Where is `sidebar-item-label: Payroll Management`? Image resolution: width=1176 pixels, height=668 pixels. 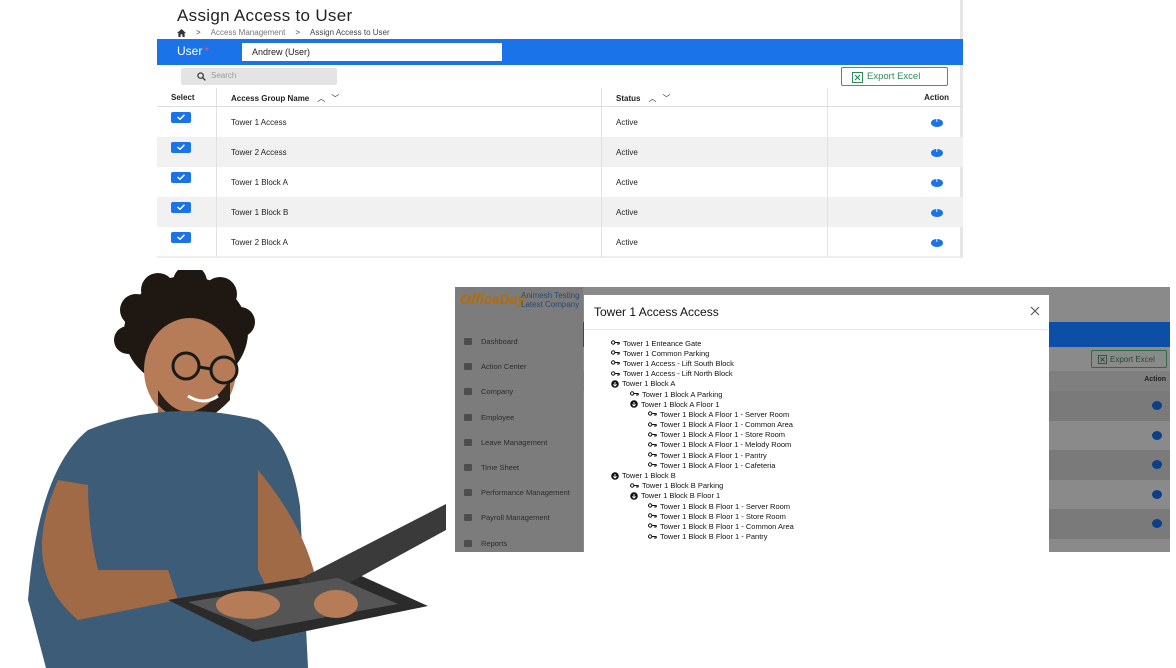 sidebar-item-label: Payroll Management is located at coordinates (515, 518).